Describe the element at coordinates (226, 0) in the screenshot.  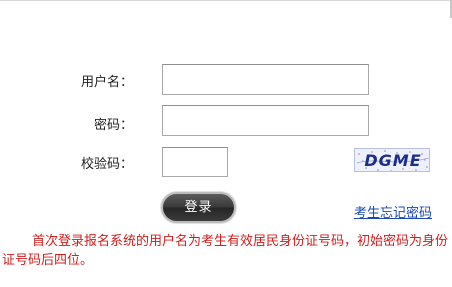
I see `top-divider` at that location.